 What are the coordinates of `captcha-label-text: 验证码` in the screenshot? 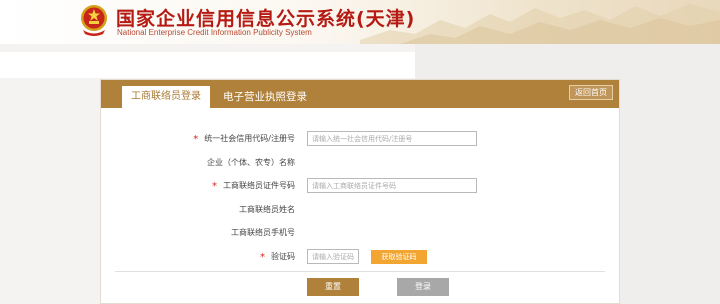 It's located at (283, 256).